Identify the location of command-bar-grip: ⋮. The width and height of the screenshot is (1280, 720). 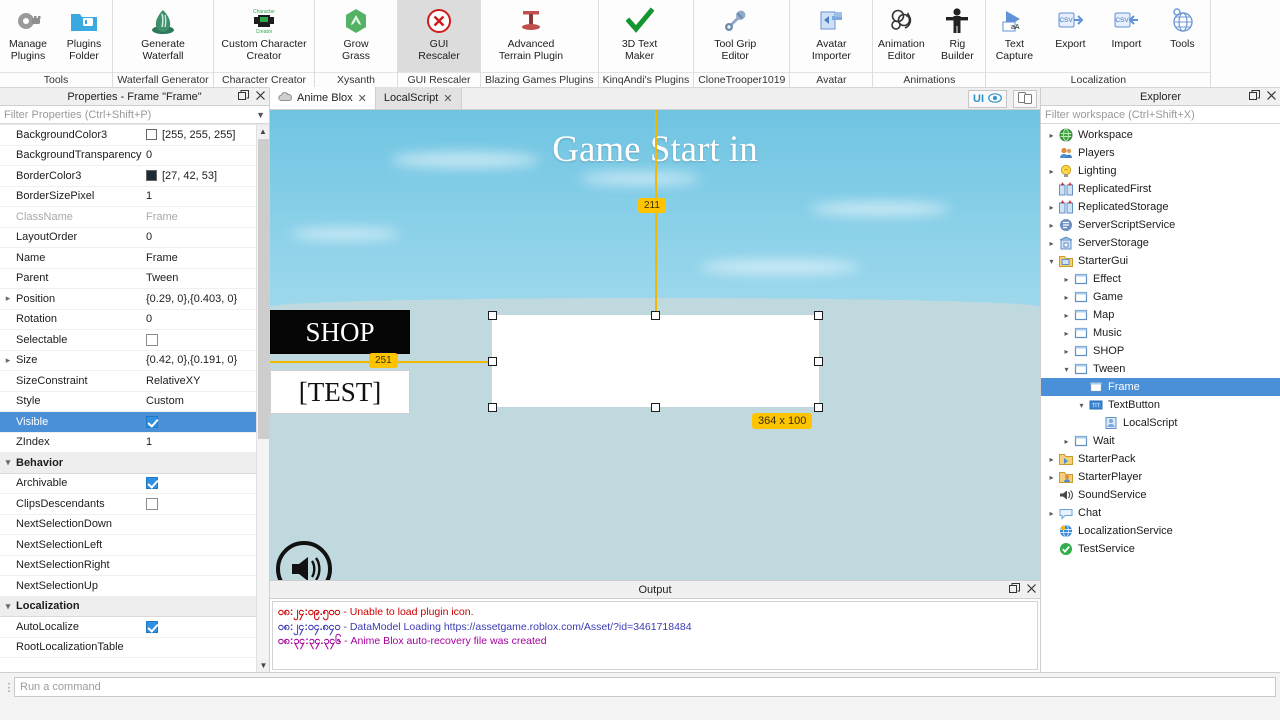
(9, 687).